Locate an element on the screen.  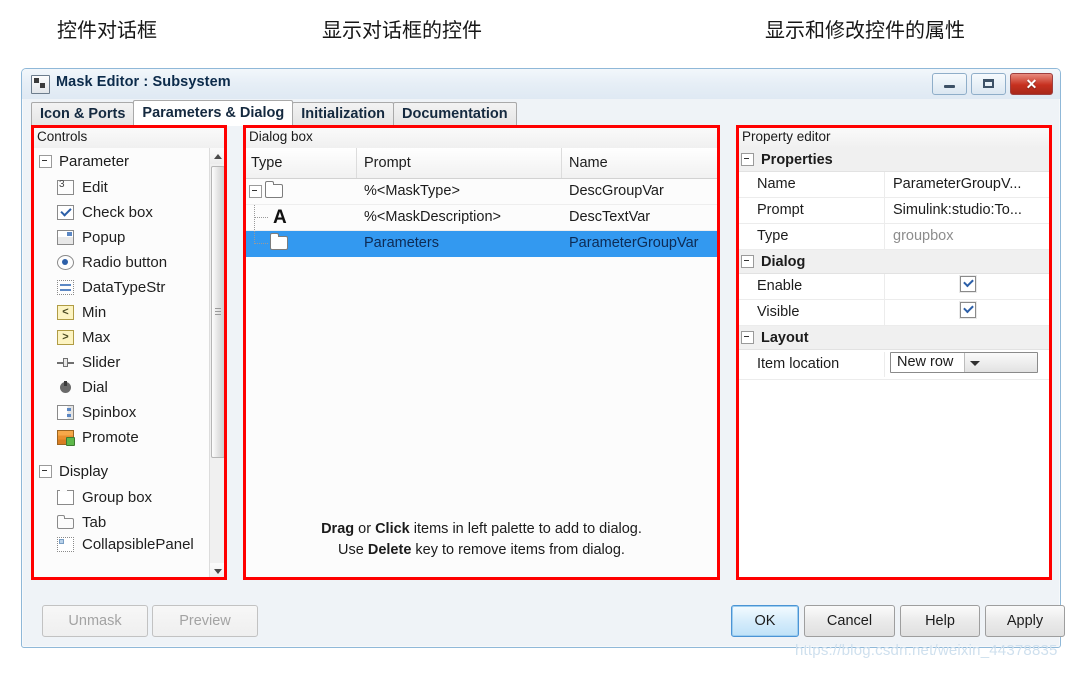
control-item-spinbox: Spinbox is located at coordinates (121, 412).